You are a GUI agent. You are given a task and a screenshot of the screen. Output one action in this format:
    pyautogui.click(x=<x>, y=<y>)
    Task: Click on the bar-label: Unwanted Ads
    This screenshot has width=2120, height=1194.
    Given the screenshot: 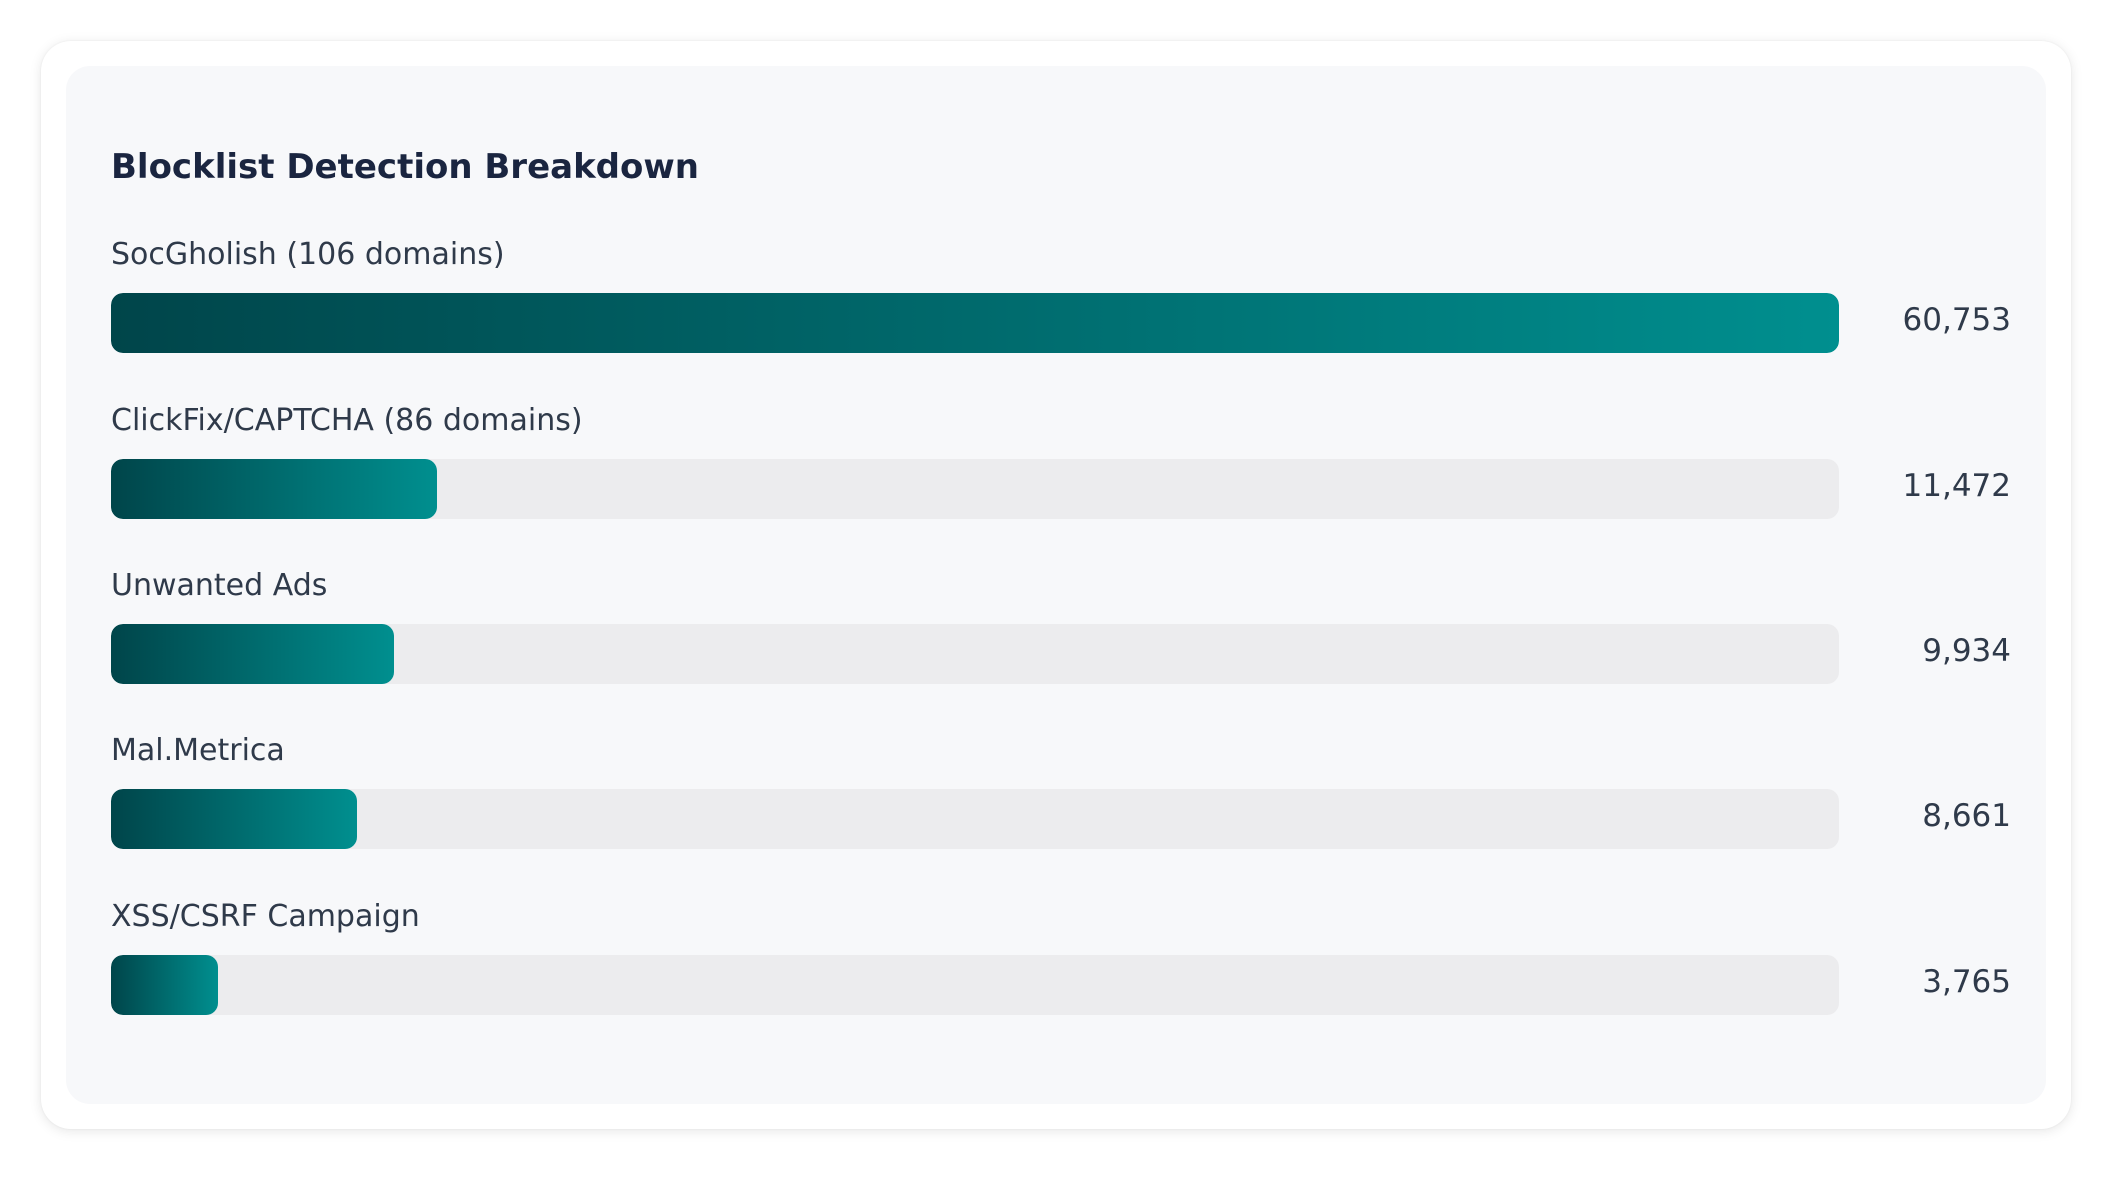 What is the action you would take?
    pyautogui.click(x=219, y=585)
    